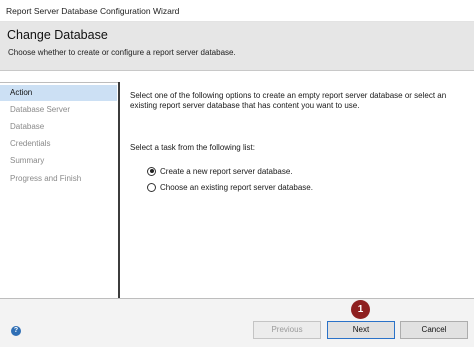 This screenshot has width=474, height=347. Describe the element at coordinates (58, 127) in the screenshot. I see `nav-item-database: Database` at that location.